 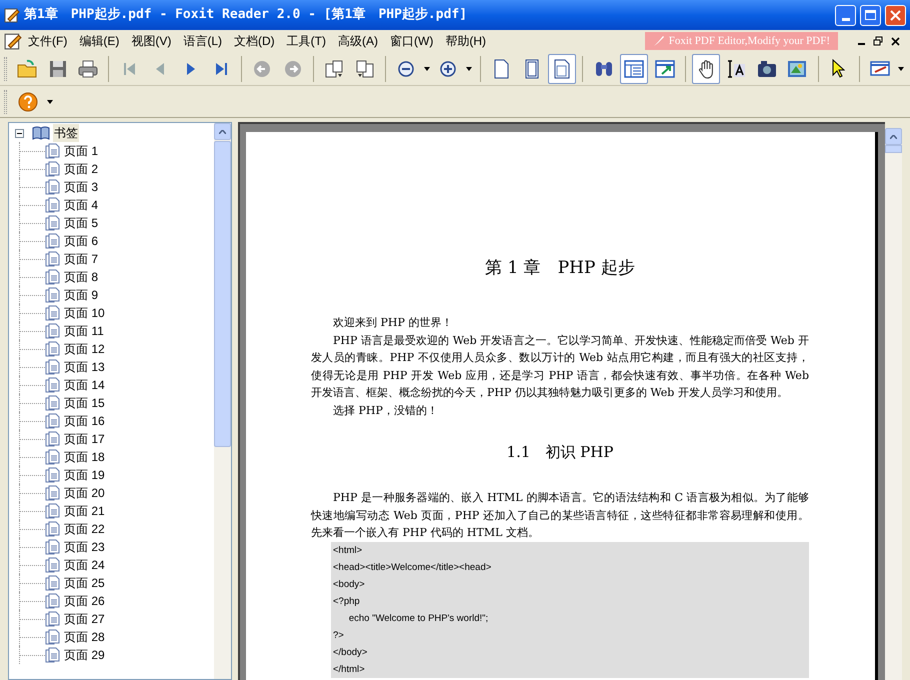 I want to click on hand-button, so click(x=706, y=69).